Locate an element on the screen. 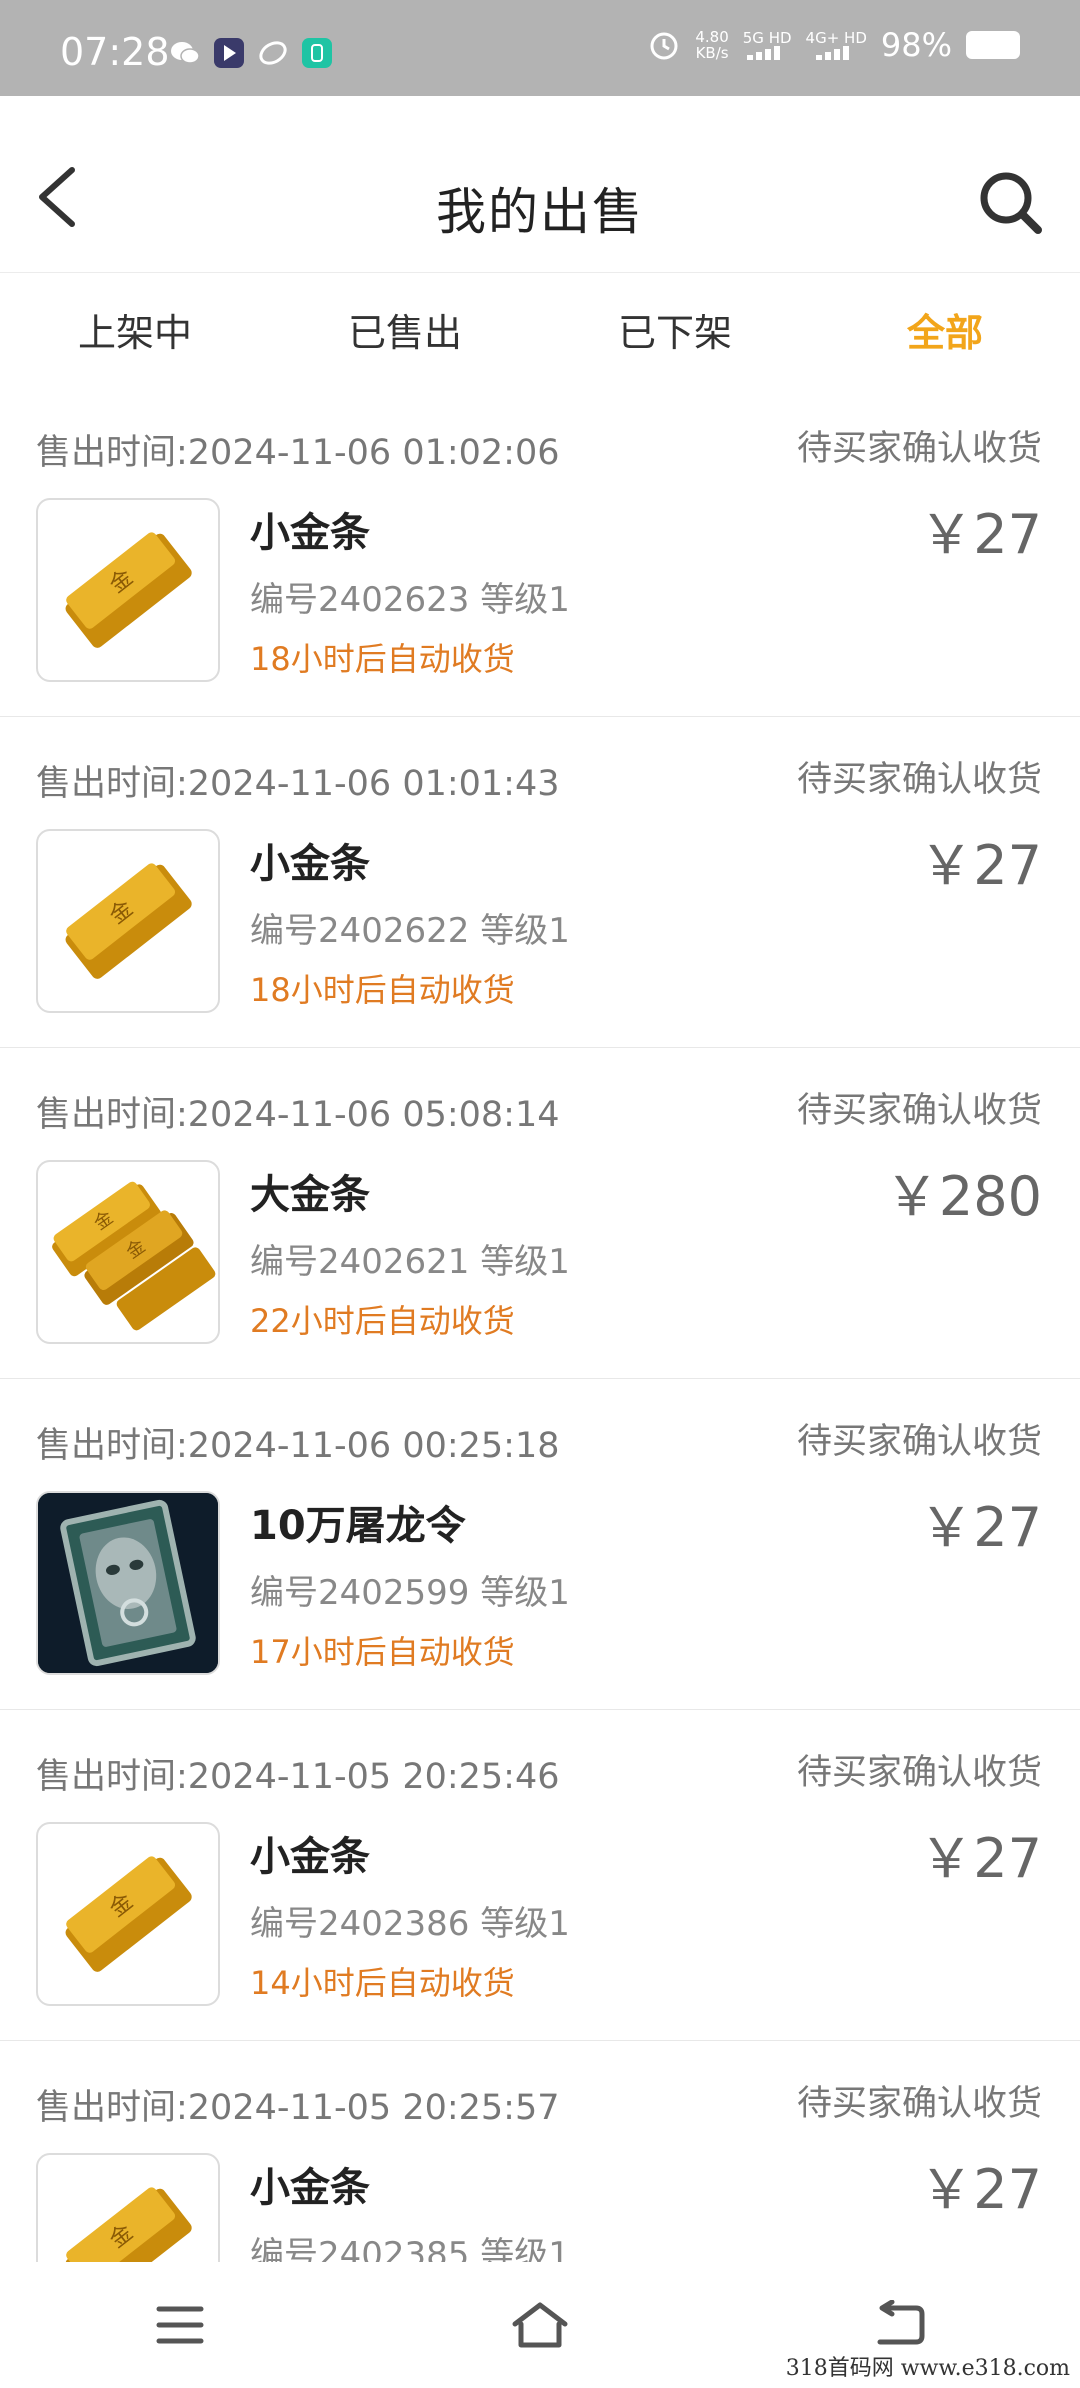 The image size is (1080, 2388). wechat-icon is located at coordinates (185, 53).